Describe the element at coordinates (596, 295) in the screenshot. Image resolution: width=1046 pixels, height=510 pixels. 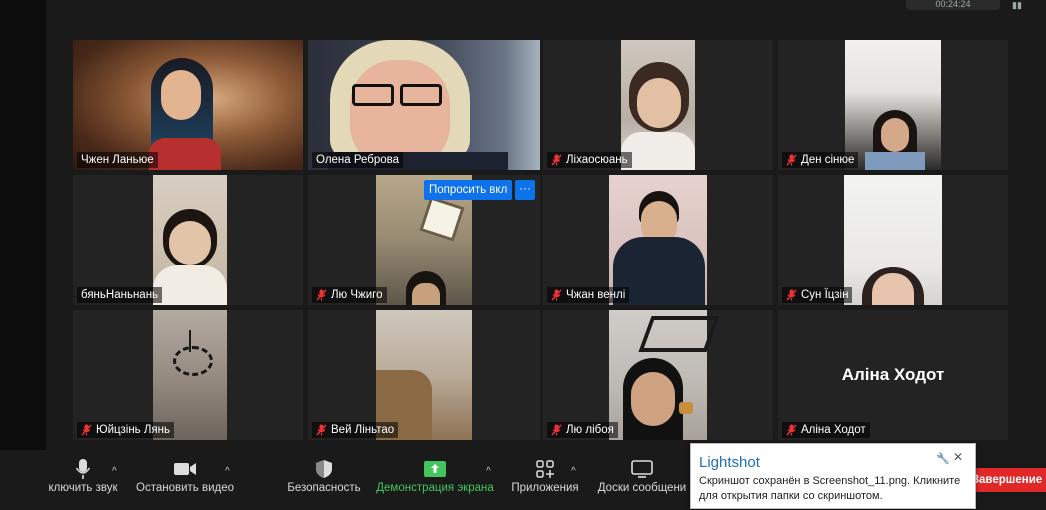
I see `participant-name: Чжан венлі` at that location.